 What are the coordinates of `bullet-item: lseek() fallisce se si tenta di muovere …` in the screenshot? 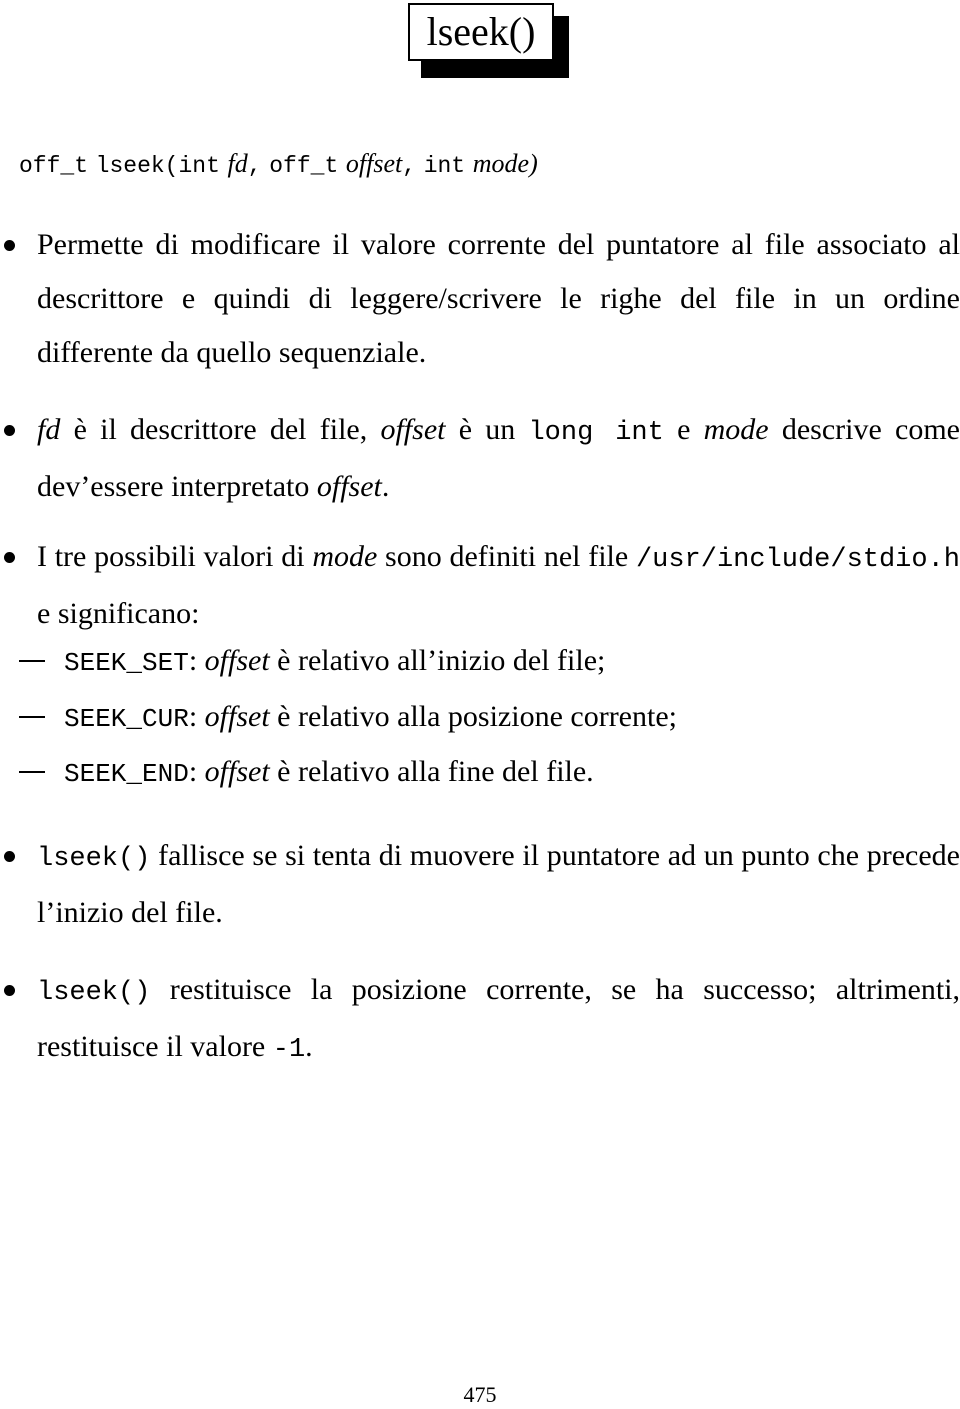 It's located at (482, 884).